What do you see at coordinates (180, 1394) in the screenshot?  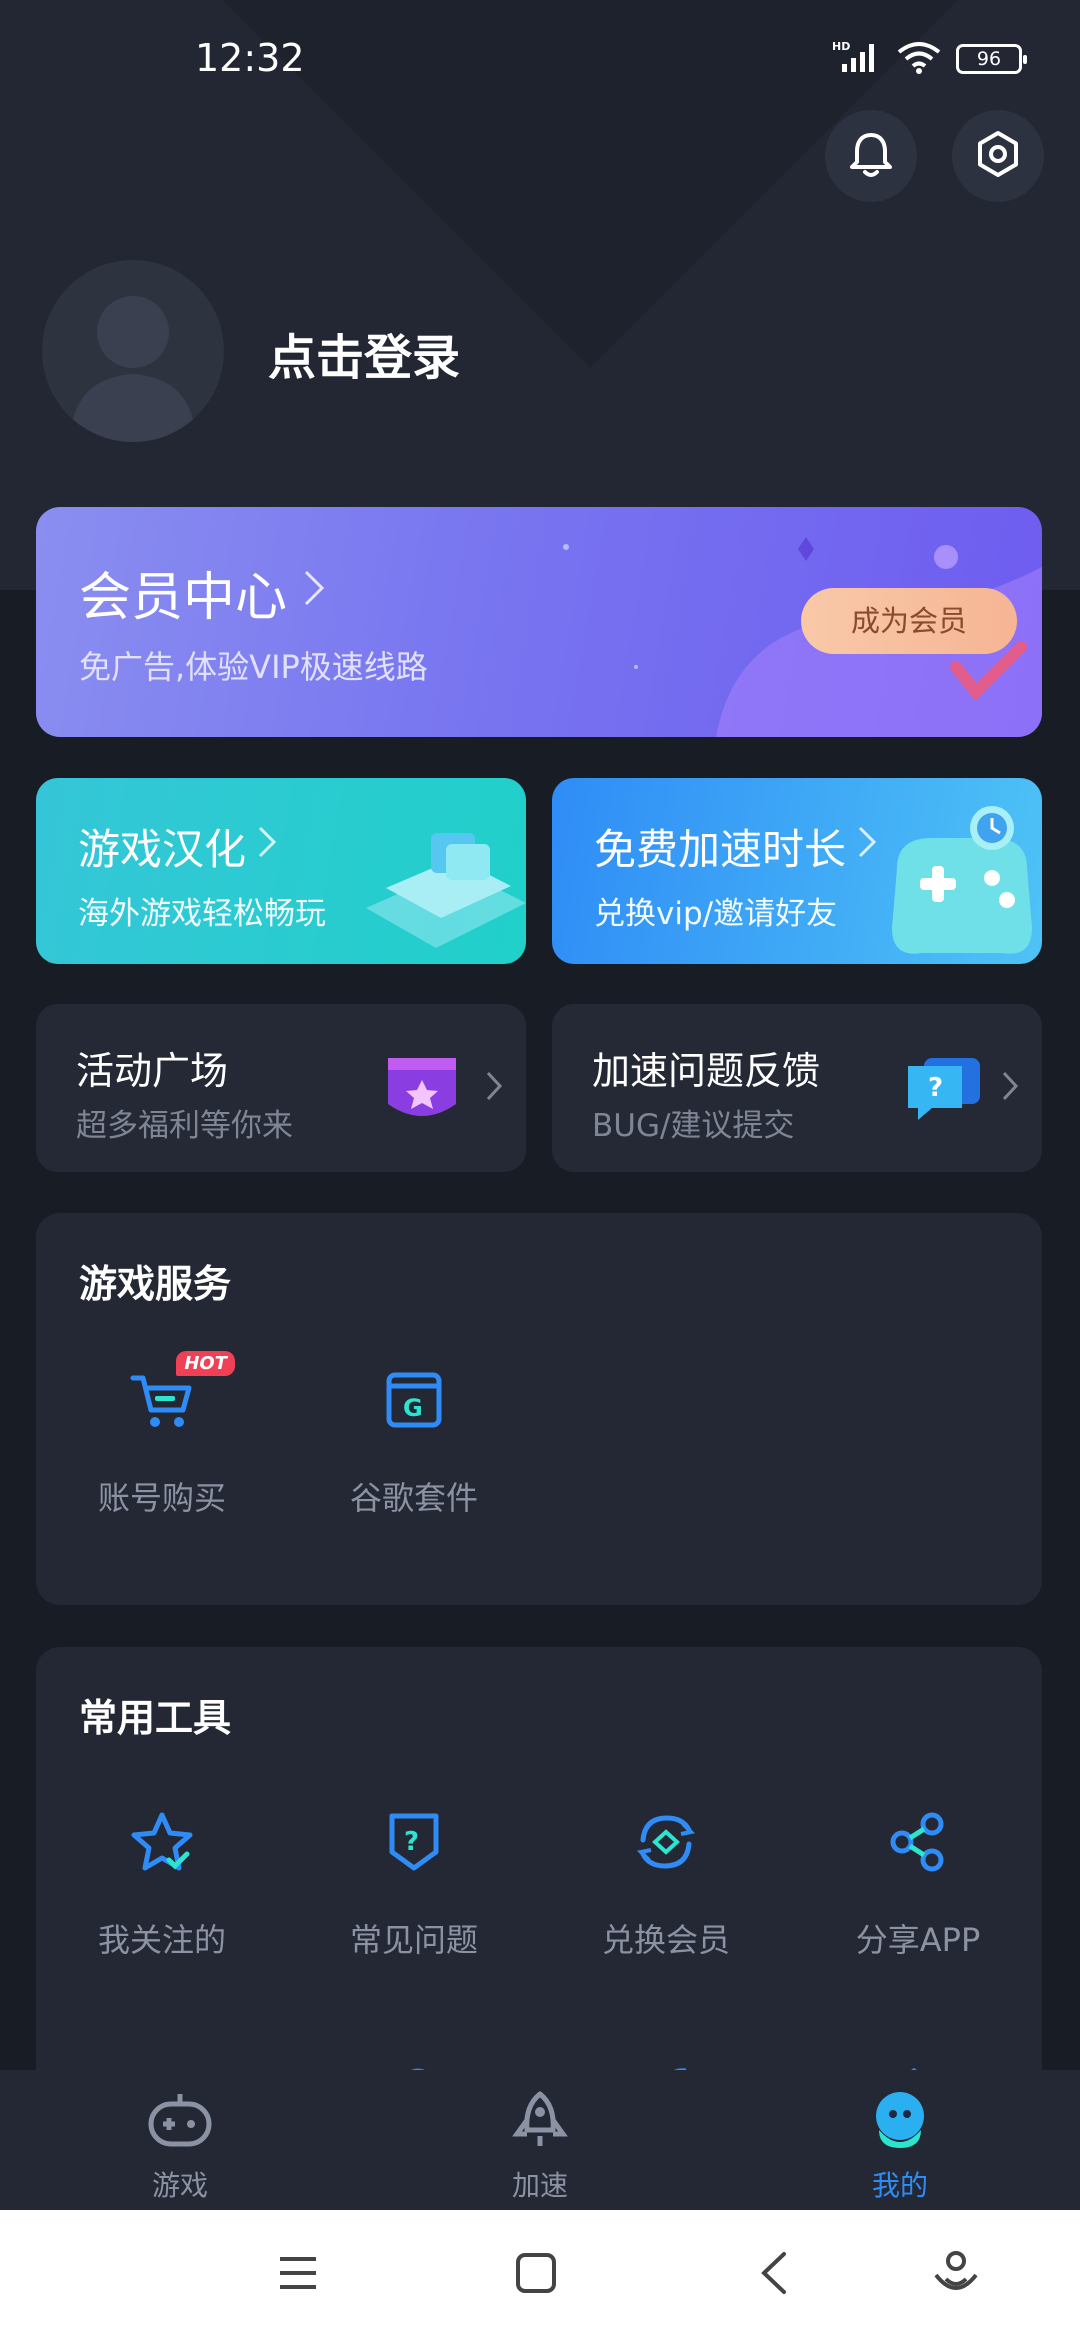 I see `cart-icon: HOT` at bounding box center [180, 1394].